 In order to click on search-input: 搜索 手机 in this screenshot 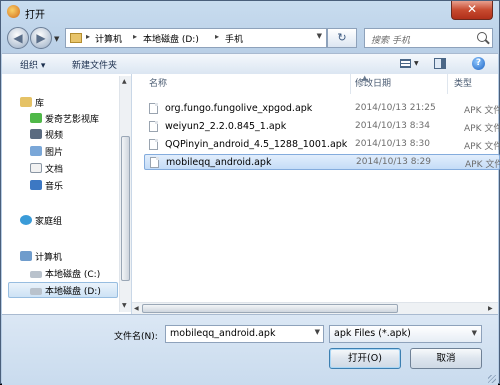, I will do `click(428, 38)`.